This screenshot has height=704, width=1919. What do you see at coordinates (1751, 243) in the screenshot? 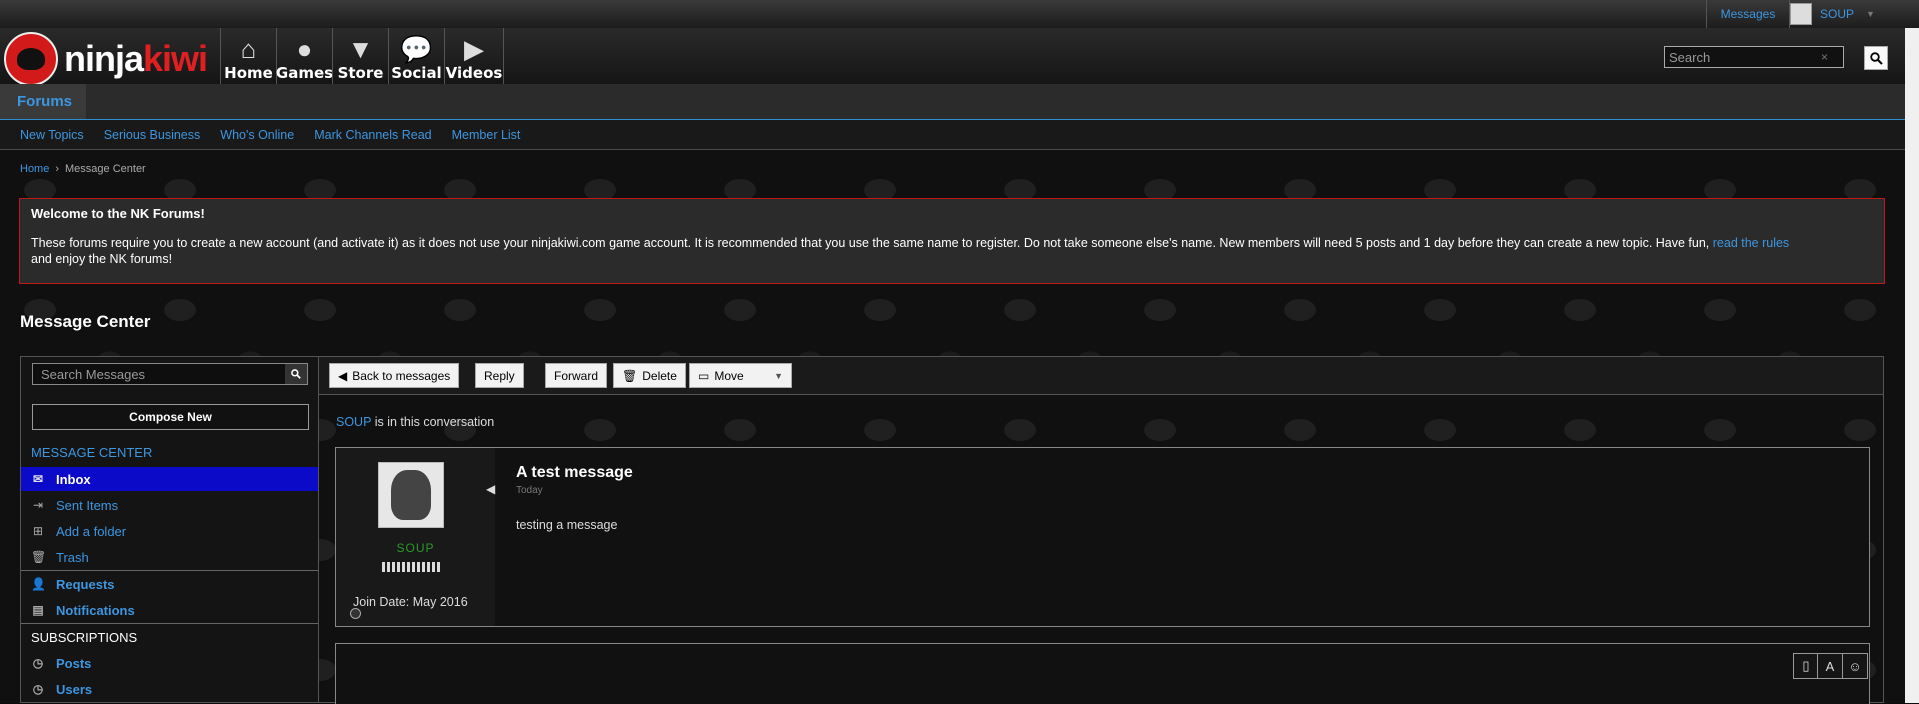
I see `read-rules-link: read the rules` at bounding box center [1751, 243].